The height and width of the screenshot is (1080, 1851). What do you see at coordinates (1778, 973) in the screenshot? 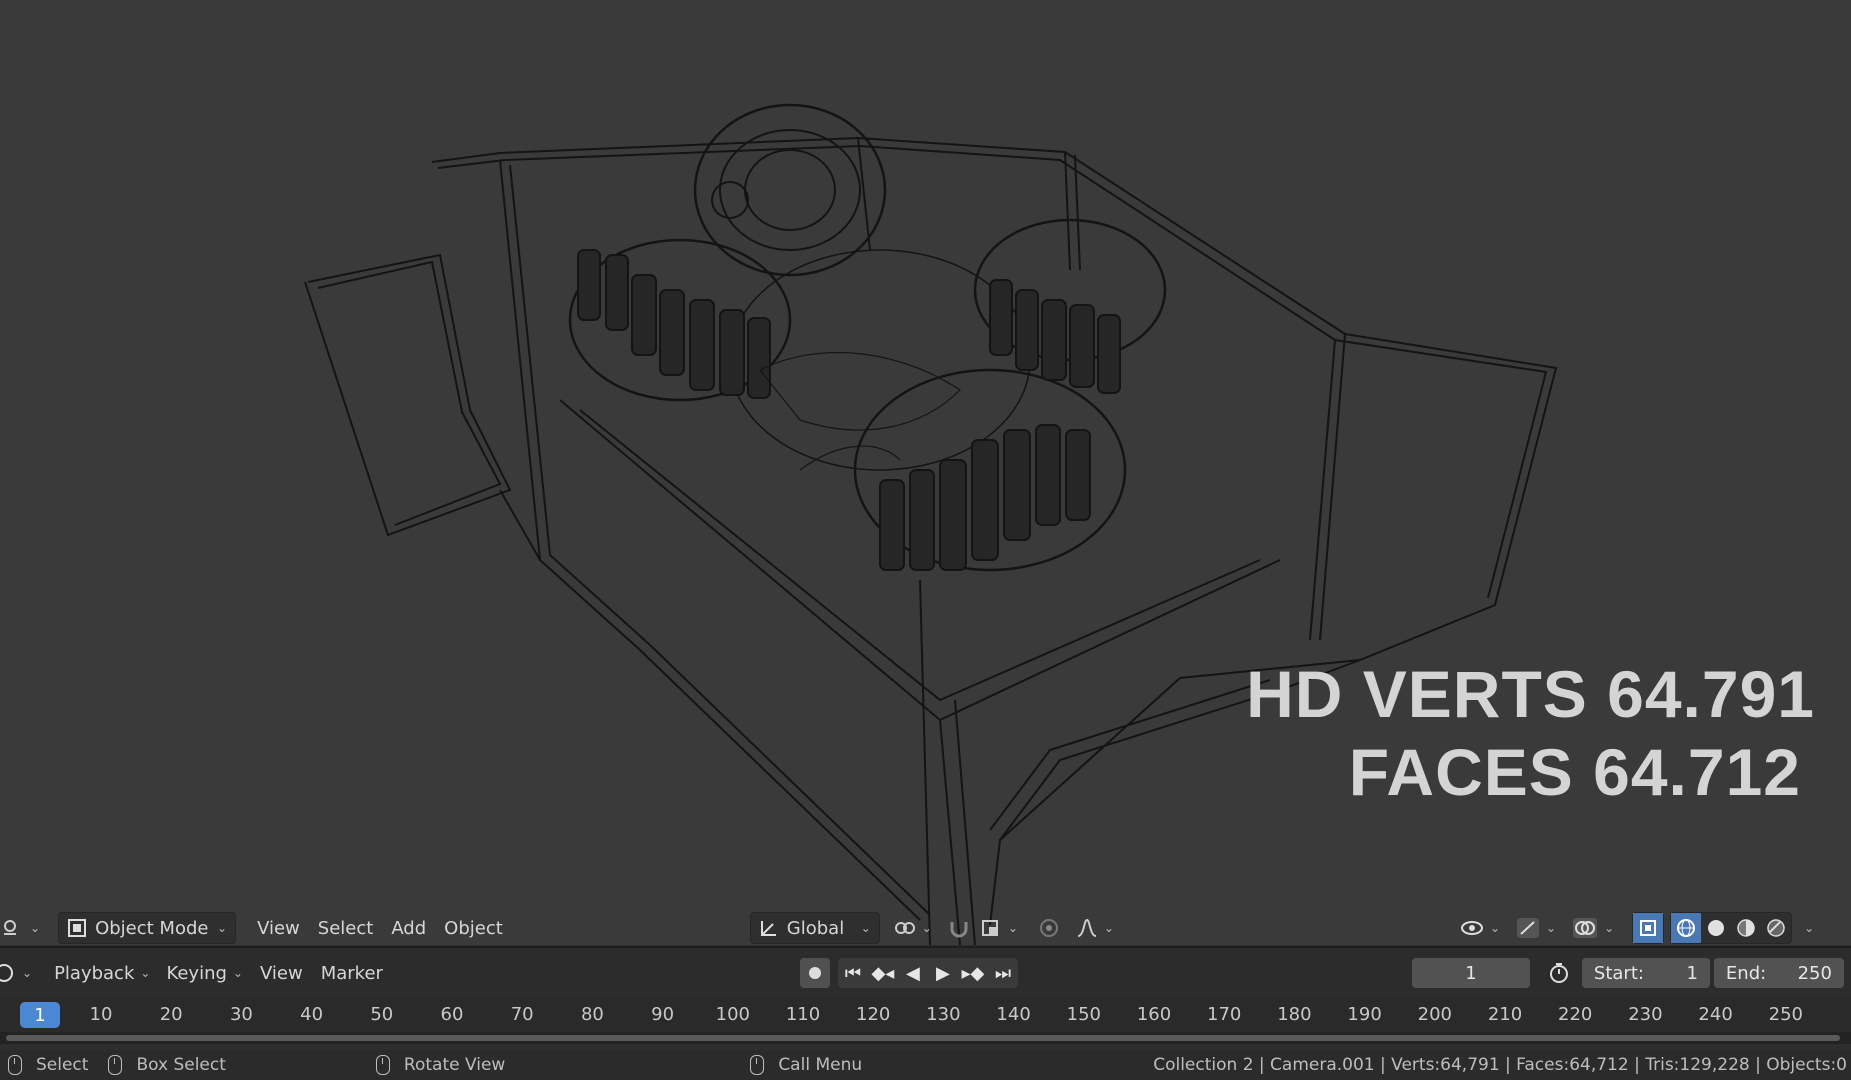
I see `end-frame-field: End: 250` at bounding box center [1778, 973].